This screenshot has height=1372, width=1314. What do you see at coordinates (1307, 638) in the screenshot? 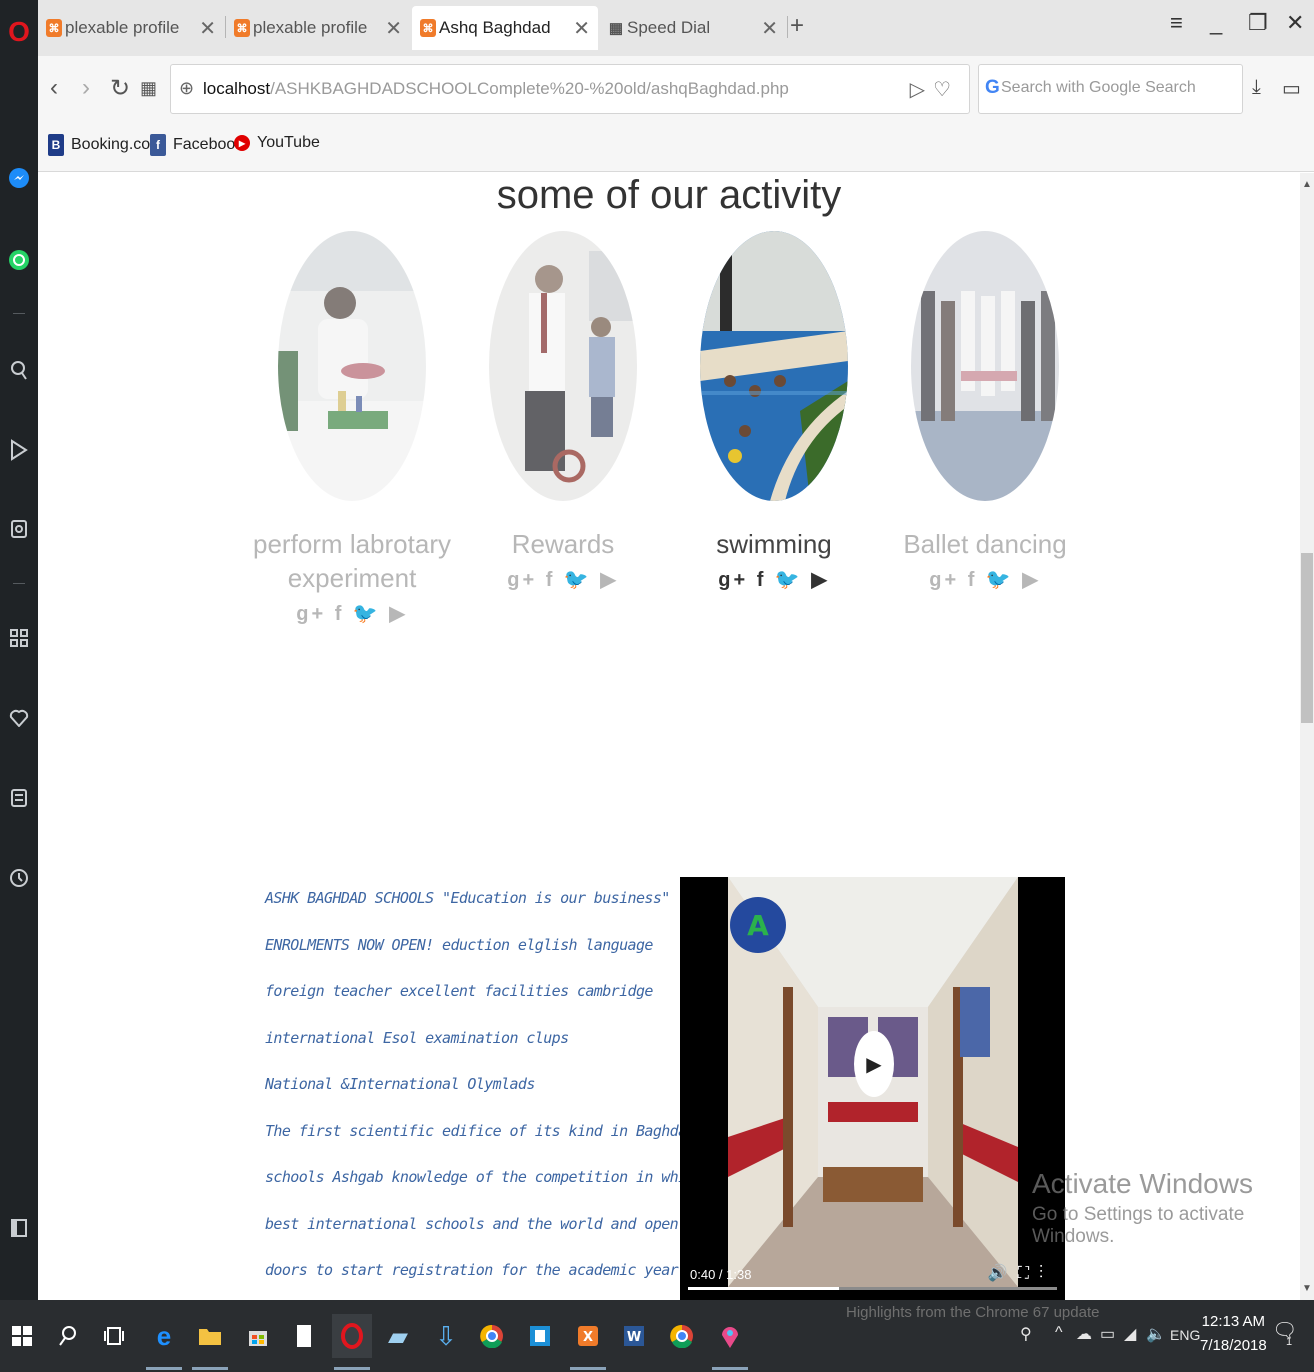
I see `scroll-thumb` at bounding box center [1307, 638].